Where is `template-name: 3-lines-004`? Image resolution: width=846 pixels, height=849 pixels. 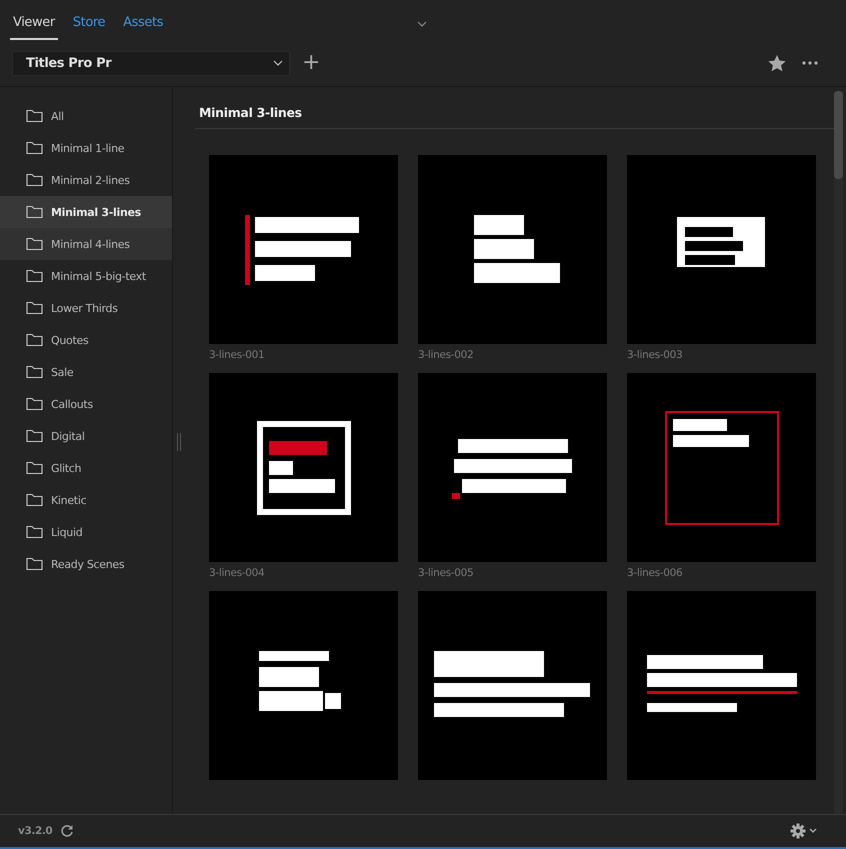
template-name: 3-lines-004 is located at coordinates (237, 573).